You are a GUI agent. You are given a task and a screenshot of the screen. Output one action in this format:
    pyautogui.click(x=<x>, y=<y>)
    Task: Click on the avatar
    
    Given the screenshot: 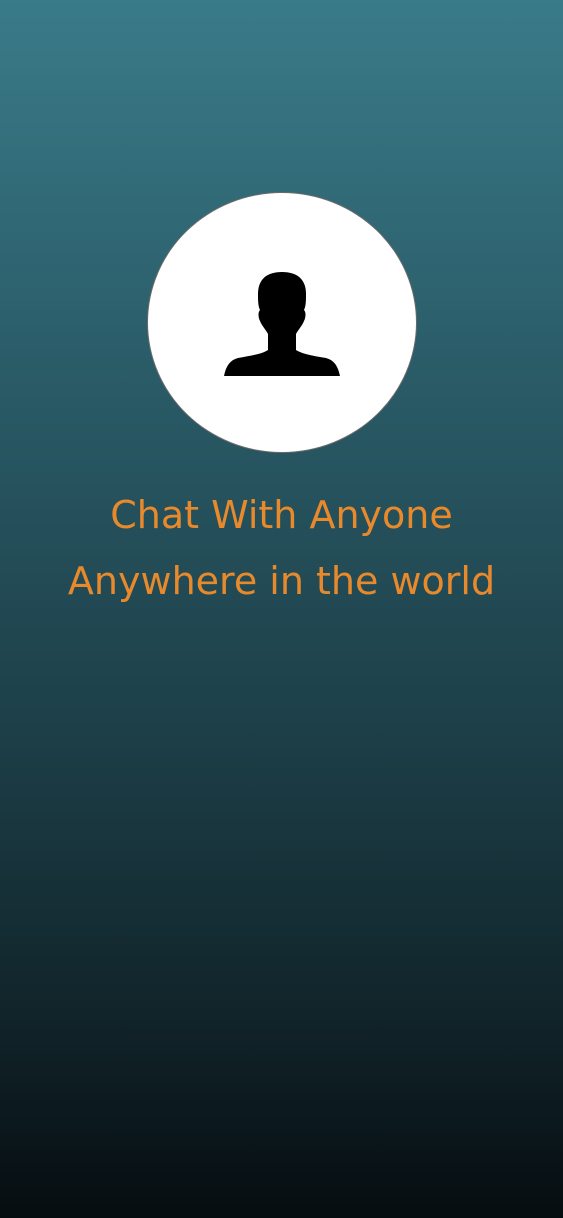 What is the action you would take?
    pyautogui.click(x=282, y=322)
    